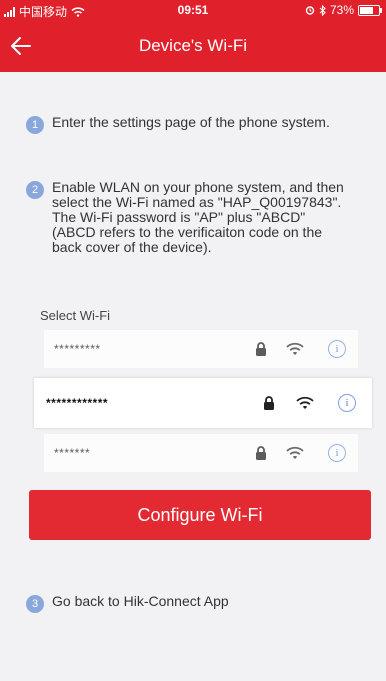 This screenshot has width=386, height=681. I want to click on status-bar: 中国移动 09:51 73%, so click(193, 10).